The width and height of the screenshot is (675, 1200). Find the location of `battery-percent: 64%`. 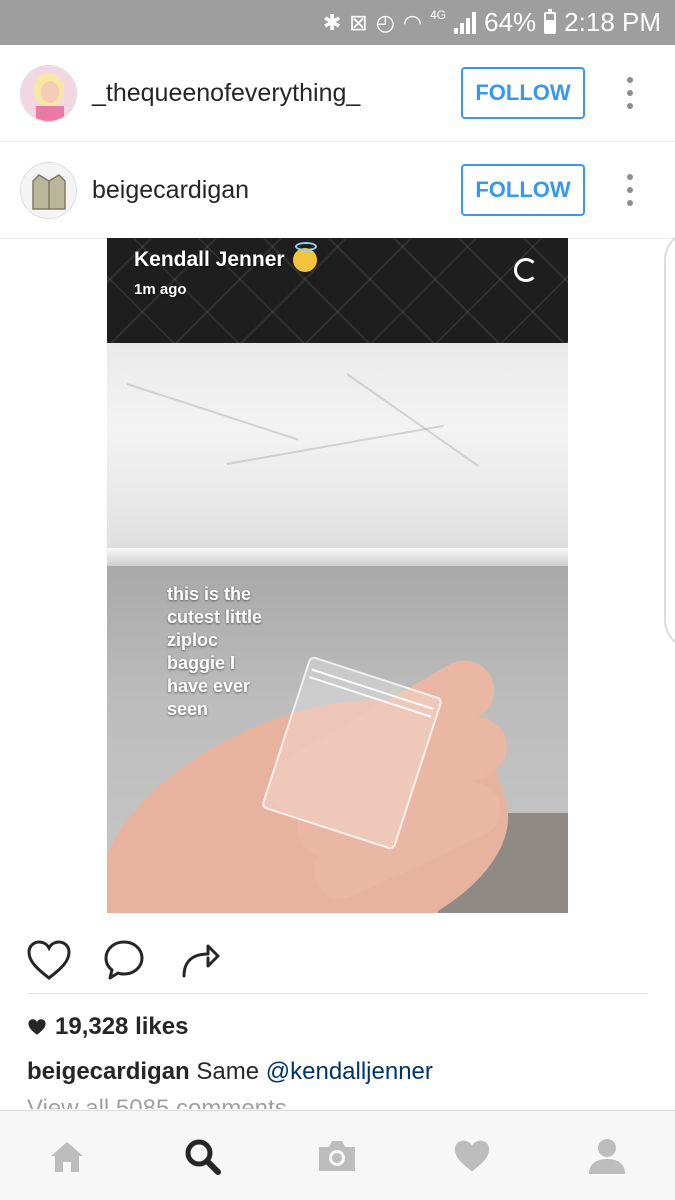

battery-percent: 64% is located at coordinates (510, 22).